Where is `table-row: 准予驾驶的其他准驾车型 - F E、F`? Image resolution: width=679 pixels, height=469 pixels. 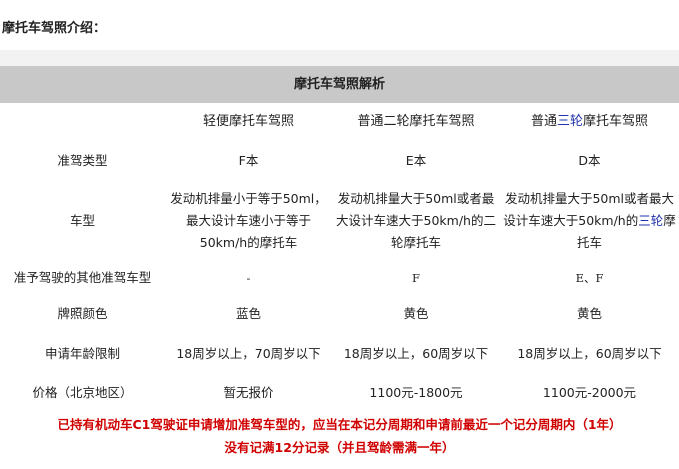 table-row: 准予驾驶的其他准驾车型 - F E、F is located at coordinates (339, 277).